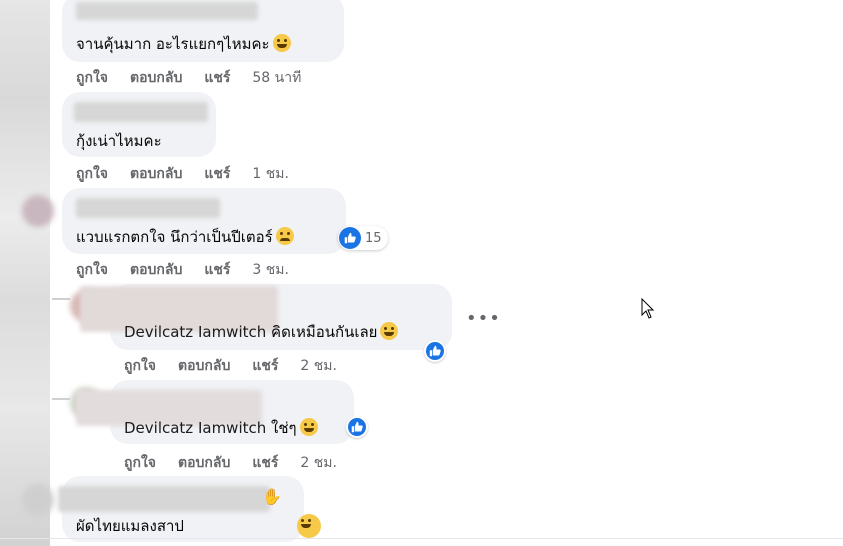  What do you see at coordinates (270, 174) in the screenshot?
I see `timestamp: 1 ชม.` at bounding box center [270, 174].